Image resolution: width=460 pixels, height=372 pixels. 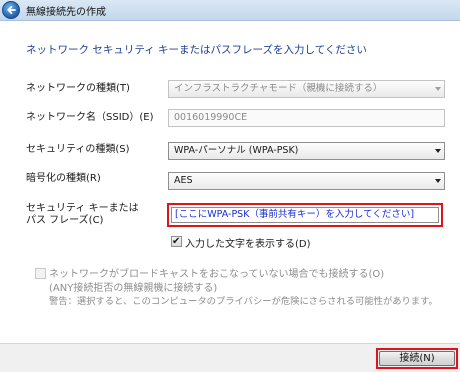 What do you see at coordinates (183, 180) in the screenshot?
I see `encryption-type-value: AES` at bounding box center [183, 180].